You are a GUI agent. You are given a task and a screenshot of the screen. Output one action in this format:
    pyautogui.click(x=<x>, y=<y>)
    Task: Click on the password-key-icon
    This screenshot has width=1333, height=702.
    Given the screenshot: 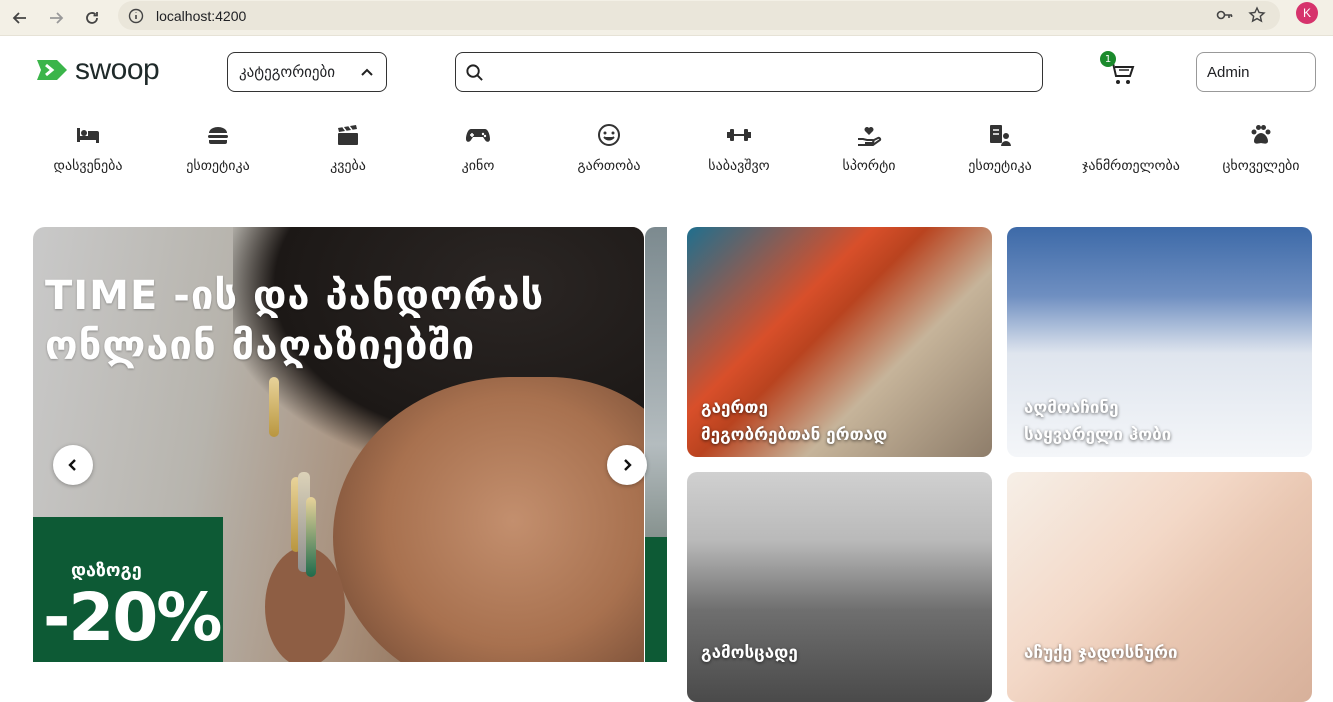 What is the action you would take?
    pyautogui.click(x=1225, y=15)
    